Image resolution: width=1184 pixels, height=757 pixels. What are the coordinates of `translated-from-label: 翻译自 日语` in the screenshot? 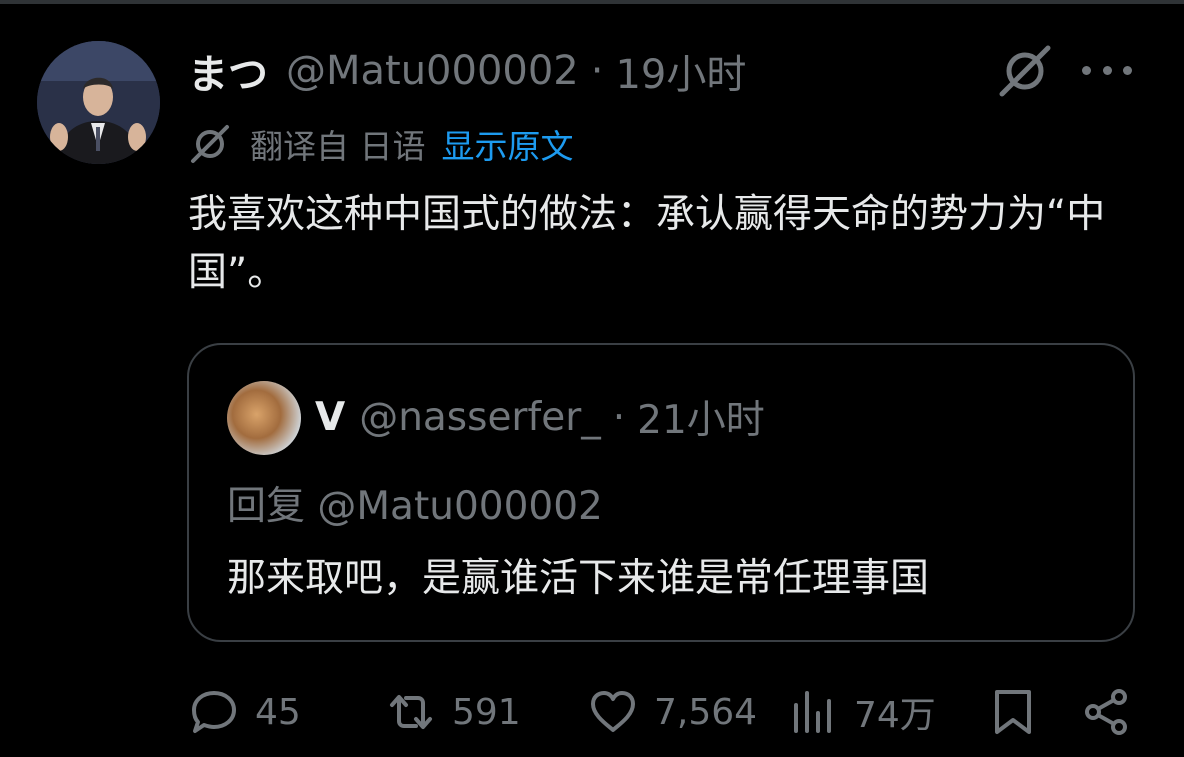 It's located at (338, 146).